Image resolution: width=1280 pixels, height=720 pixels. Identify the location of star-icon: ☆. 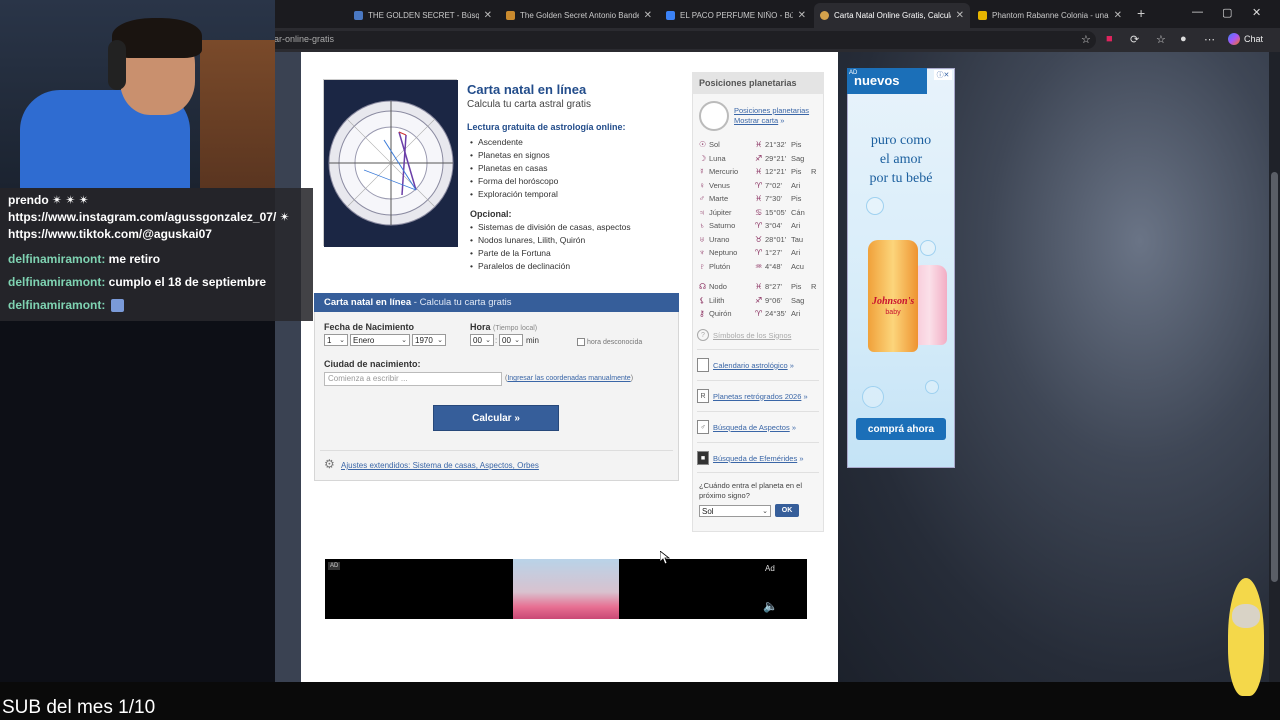
(1086, 39).